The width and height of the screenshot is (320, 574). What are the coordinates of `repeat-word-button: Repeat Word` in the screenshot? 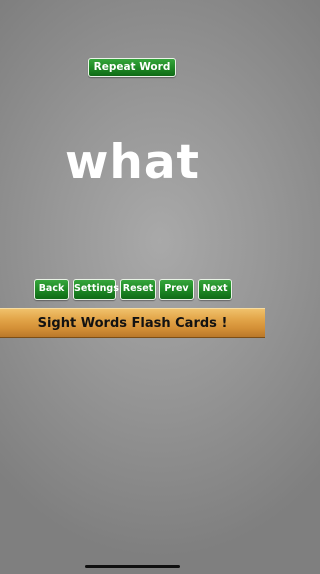 It's located at (132, 67).